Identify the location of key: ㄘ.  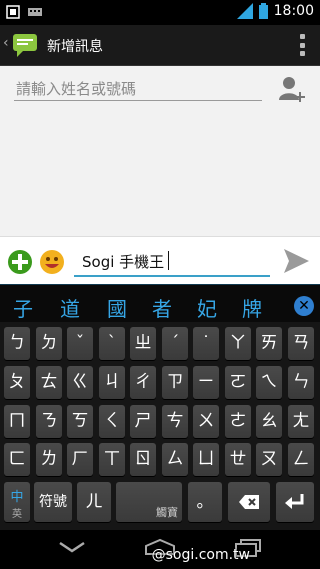
(175, 421).